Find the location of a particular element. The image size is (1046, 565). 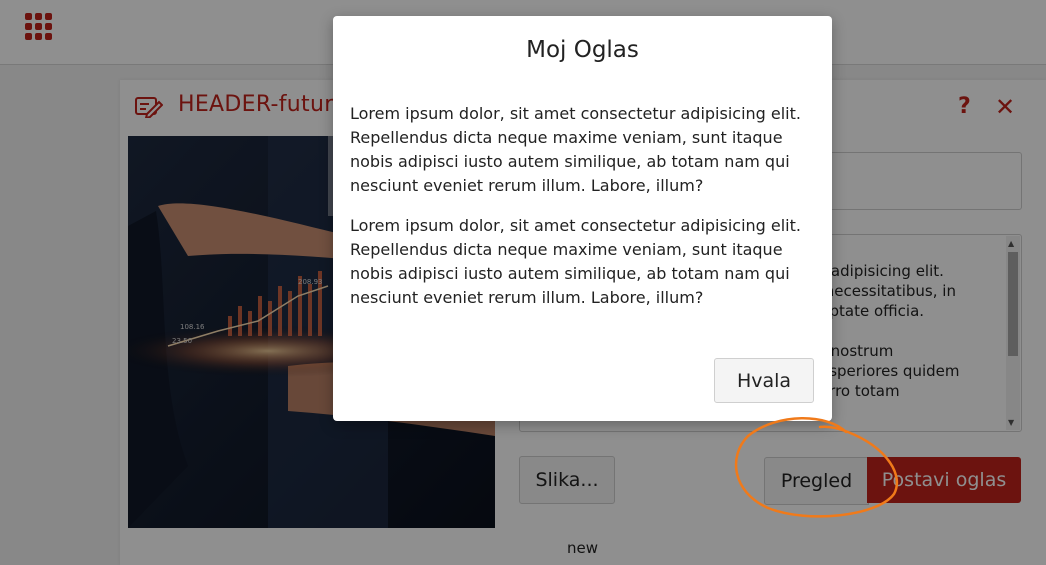

modal-title: Moj Oglas is located at coordinates (582, 50).